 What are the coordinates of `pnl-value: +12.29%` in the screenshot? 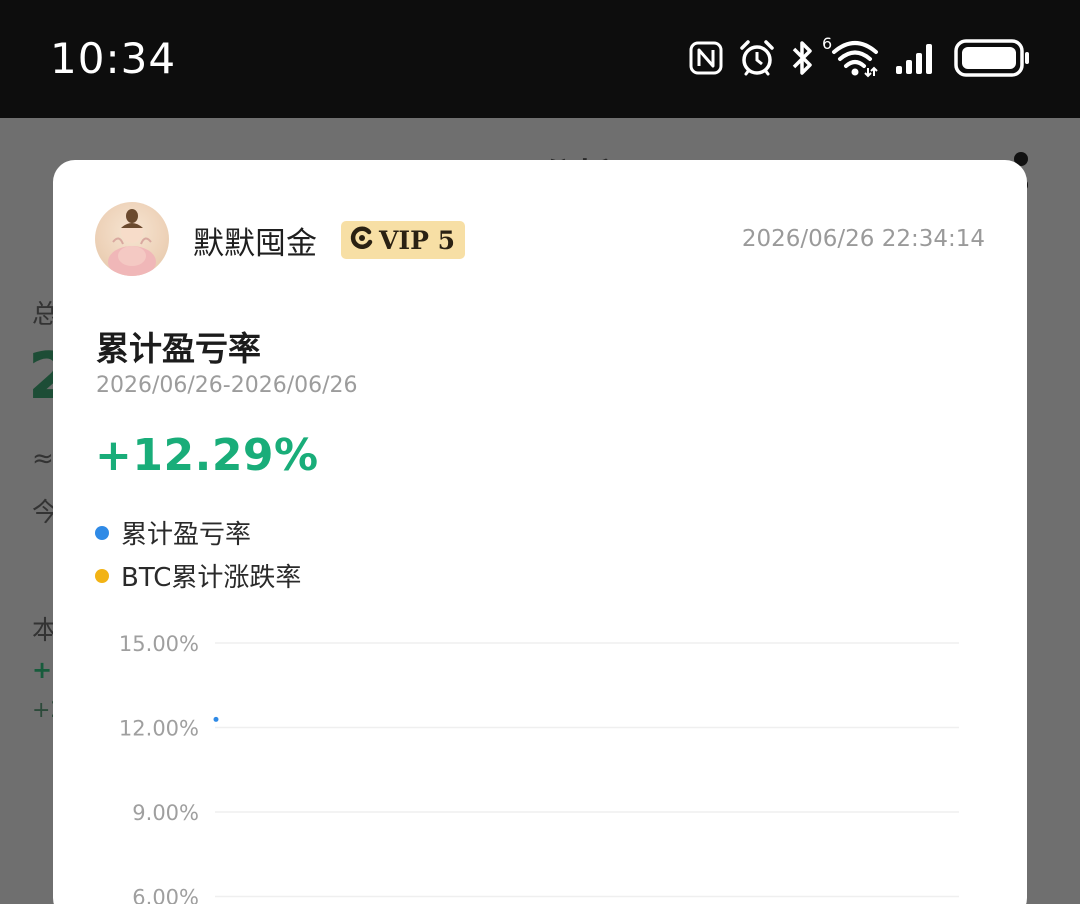 It's located at (207, 455).